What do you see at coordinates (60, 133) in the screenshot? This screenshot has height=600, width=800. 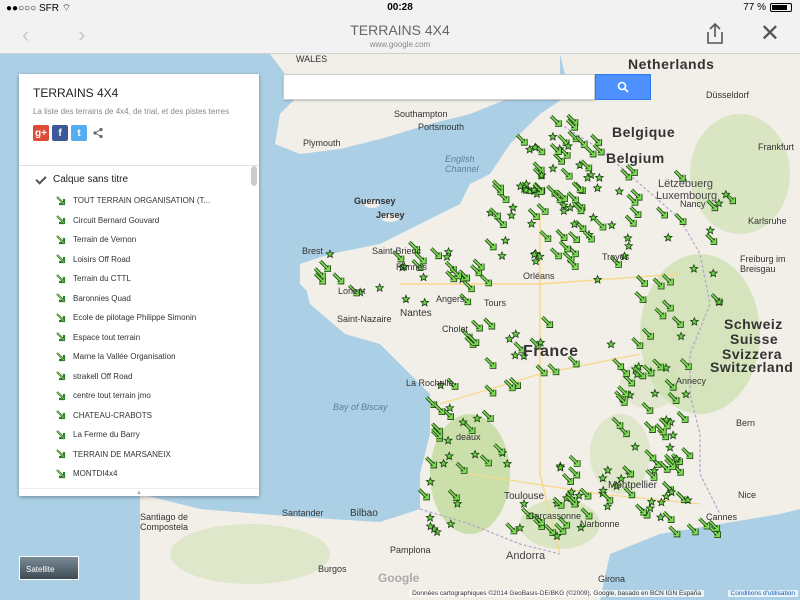 I see `facebook-icon: f` at bounding box center [60, 133].